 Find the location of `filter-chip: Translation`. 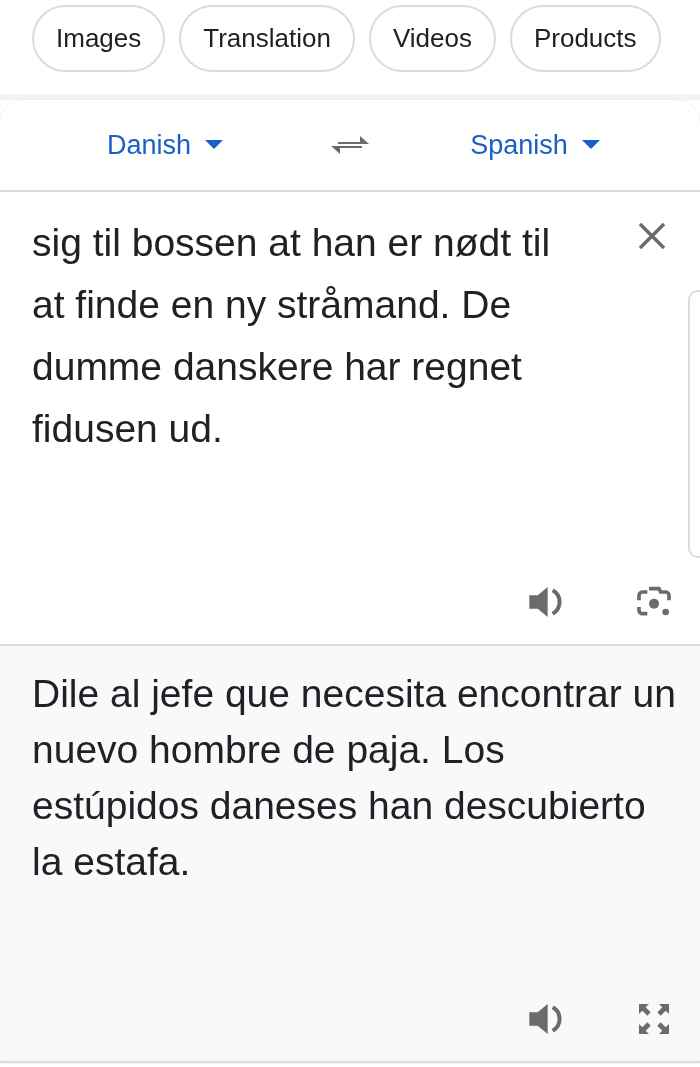

filter-chip: Translation is located at coordinates (267, 38).